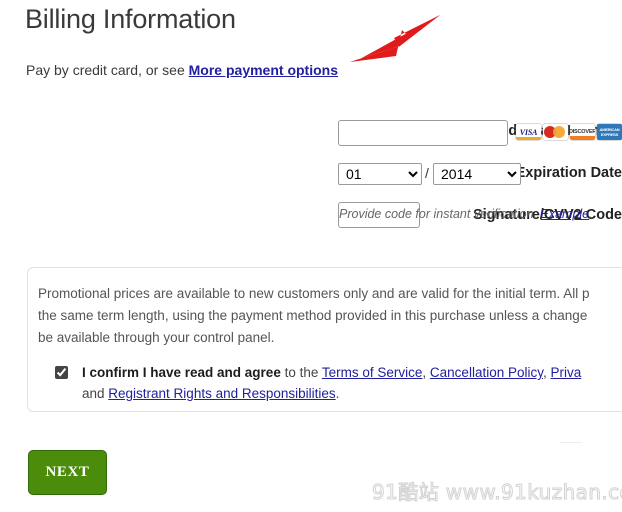  Describe the element at coordinates (569, 132) in the screenshot. I see `accepted-card-logos: VISA DISCOVER AMERICAN EXPRESS` at that location.